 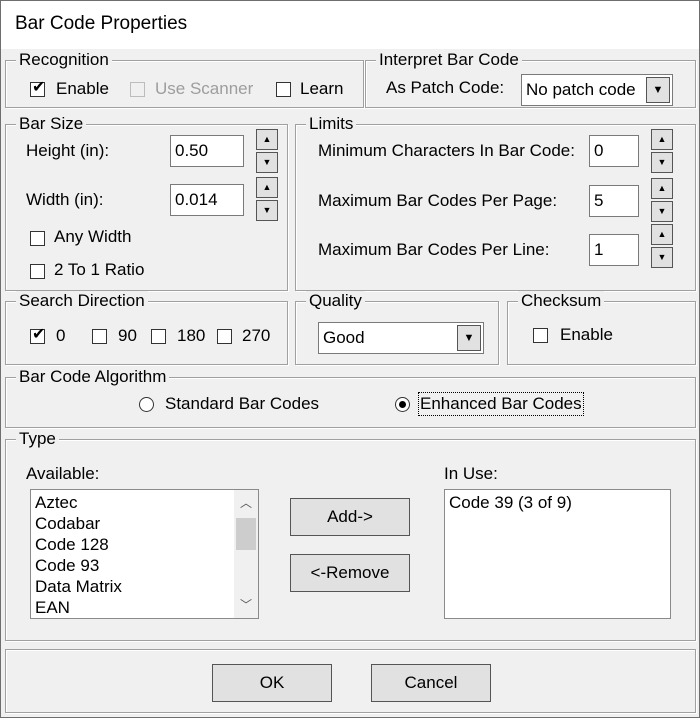 I want to click on bar-size-legend: Bar Size, so click(x=51, y=124).